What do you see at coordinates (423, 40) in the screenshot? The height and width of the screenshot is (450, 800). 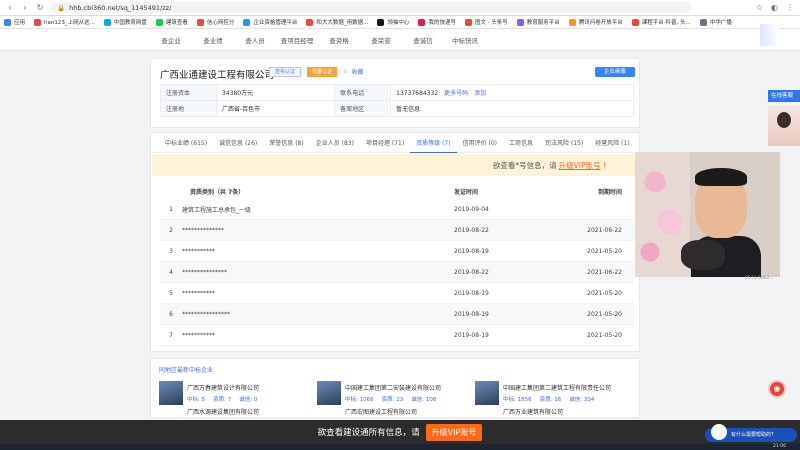 I see `site-nav-link: 查诚信` at bounding box center [423, 40].